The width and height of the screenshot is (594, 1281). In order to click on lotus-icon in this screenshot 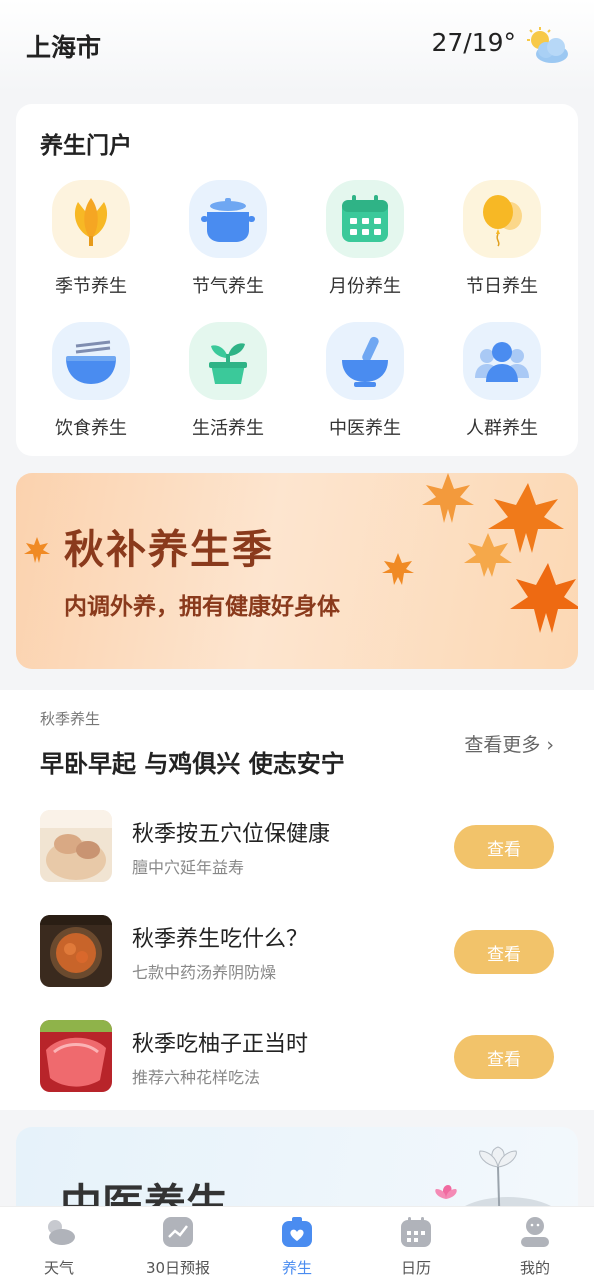, I will do `click(91, 219)`.